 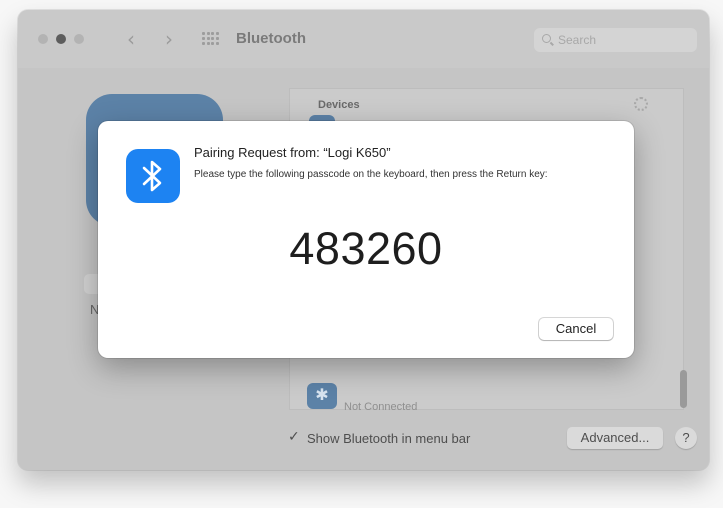 I want to click on search-icon, so click(x=546, y=38).